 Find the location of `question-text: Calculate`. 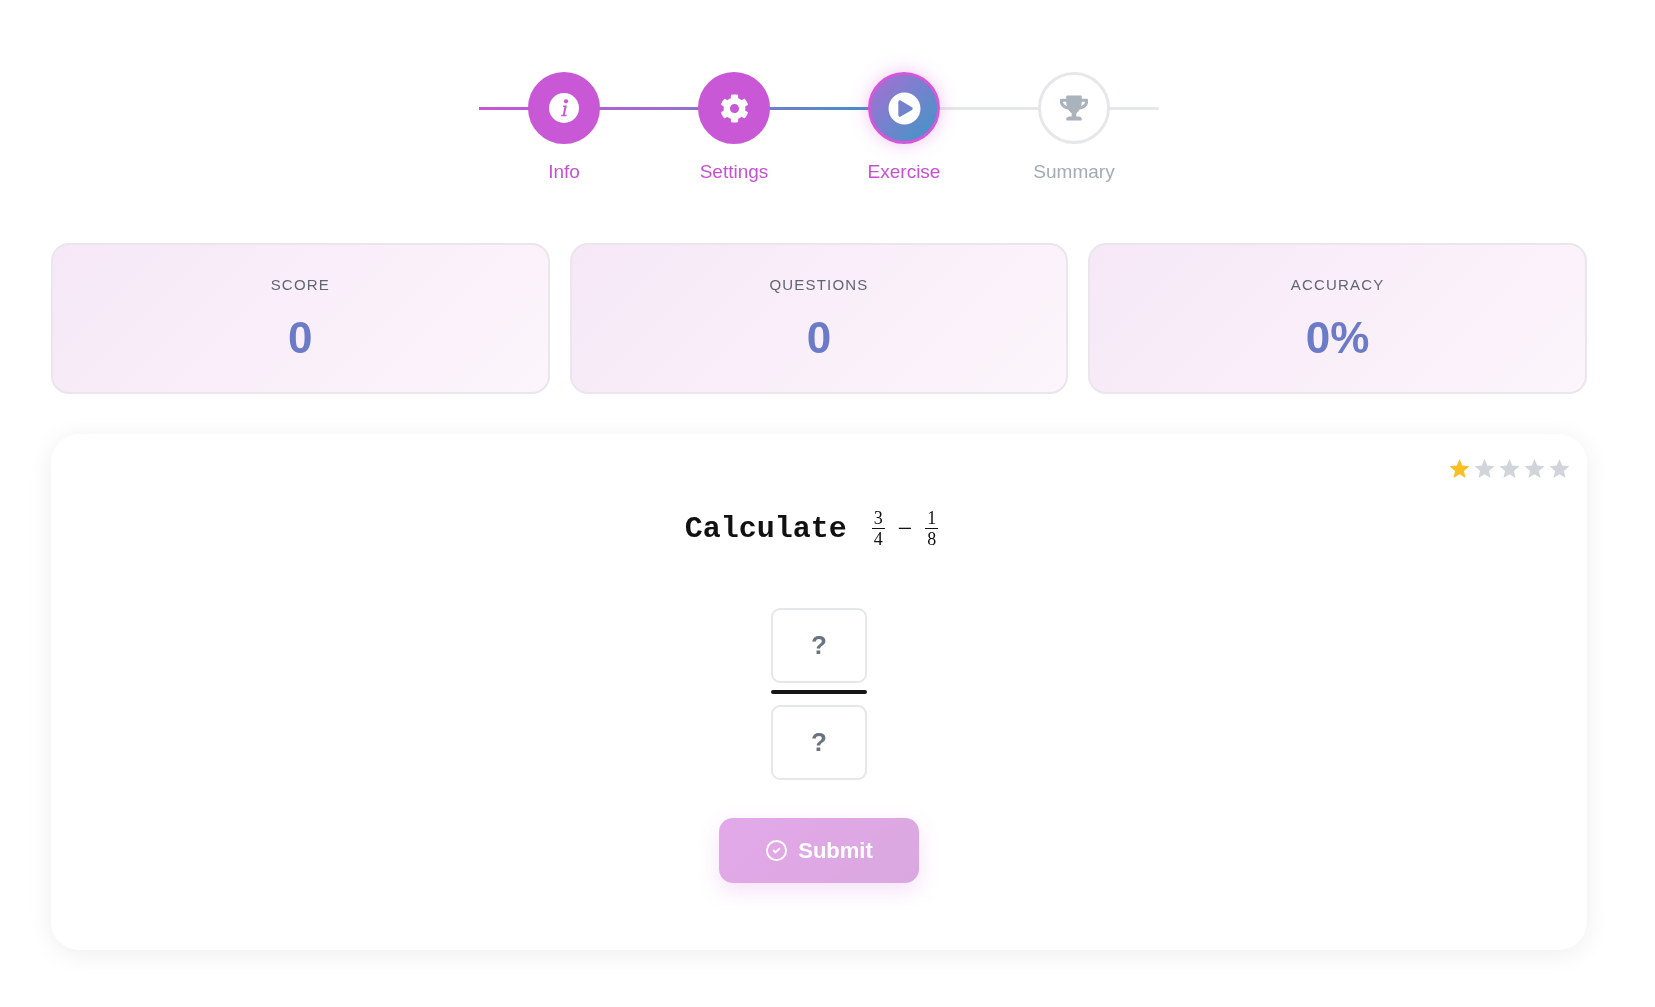

question-text: Calculate is located at coordinates (765, 528).